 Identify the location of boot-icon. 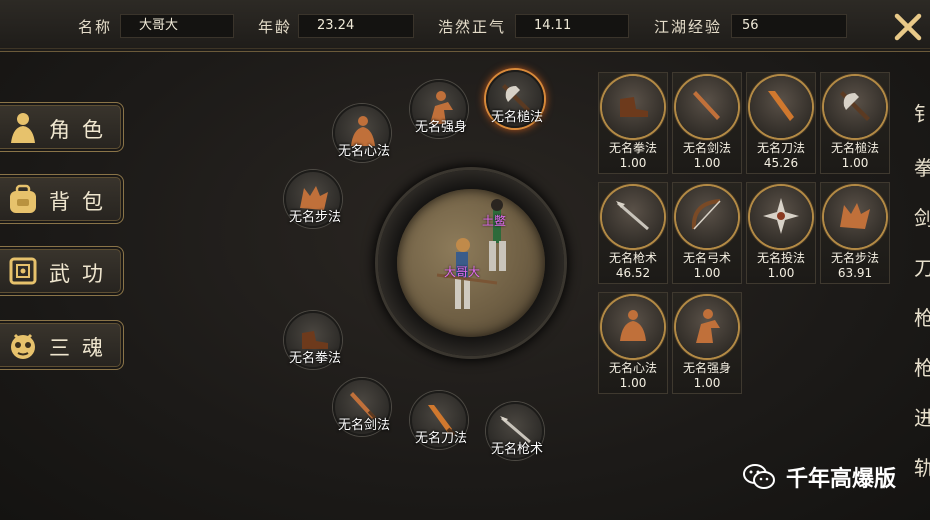
(634, 107).